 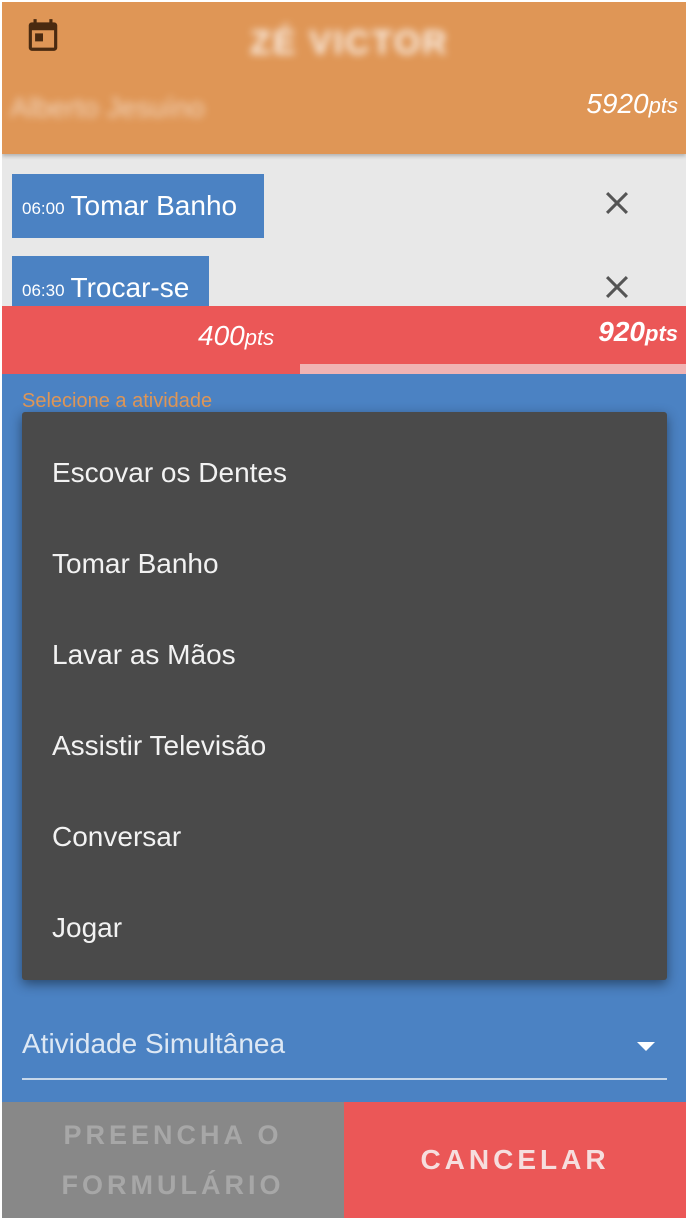 What do you see at coordinates (621, 331) in the screenshot?
I see `goal-points-value: 920` at bounding box center [621, 331].